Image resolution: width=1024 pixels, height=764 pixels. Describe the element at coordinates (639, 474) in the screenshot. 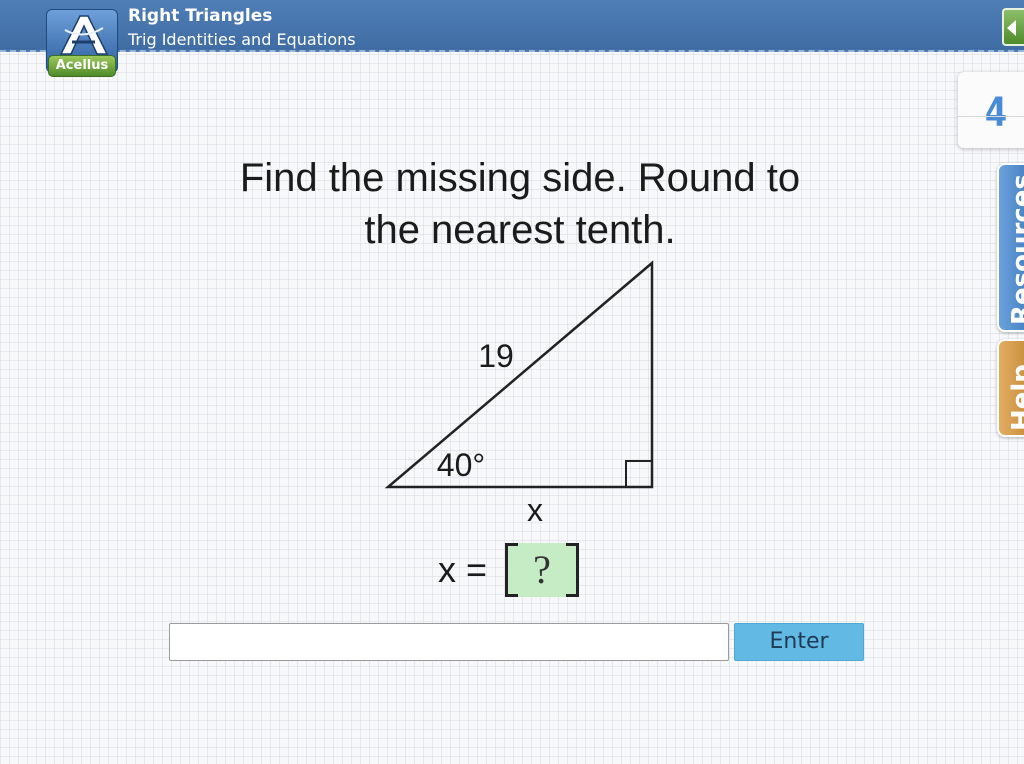

I see `right-angle-marker` at that location.